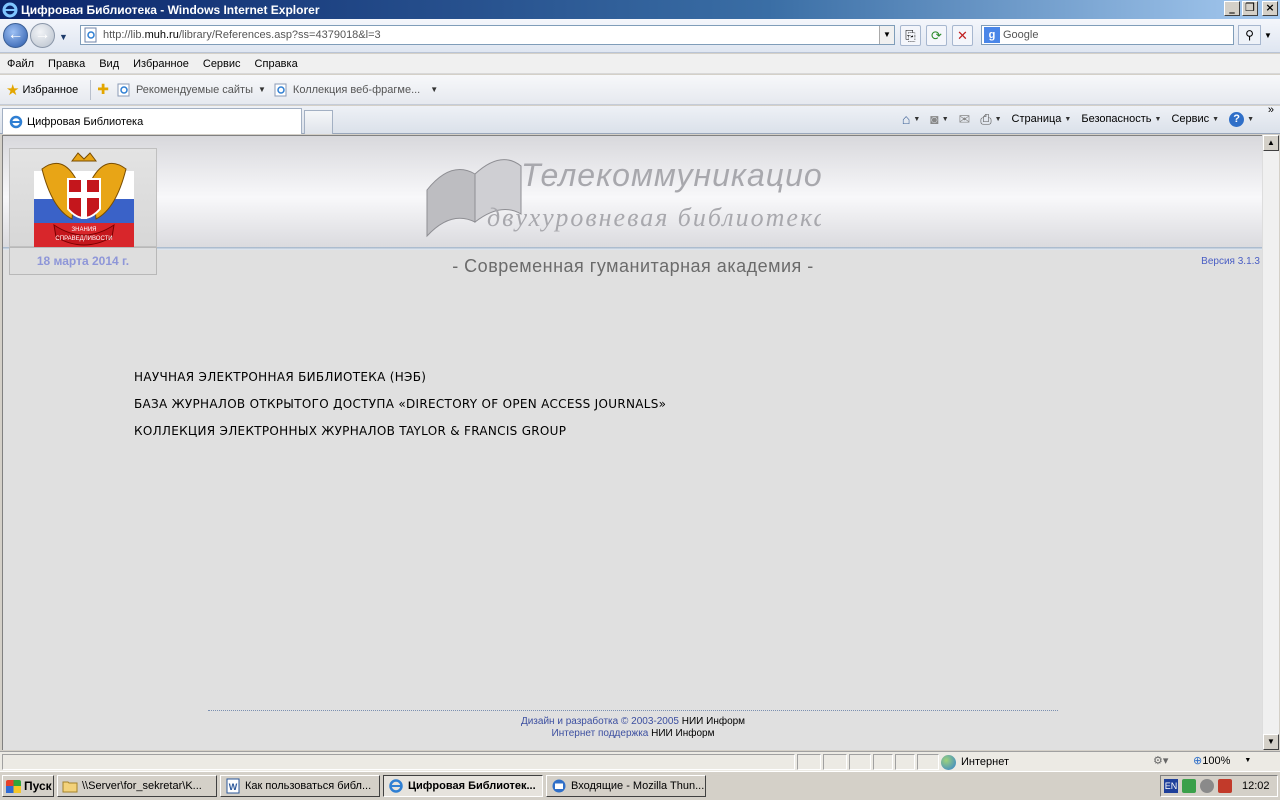 The height and width of the screenshot is (800, 1280). Describe the element at coordinates (671, 175) in the screenshot. I see `banner-title-line1: Телекоммуникационная` at that location.